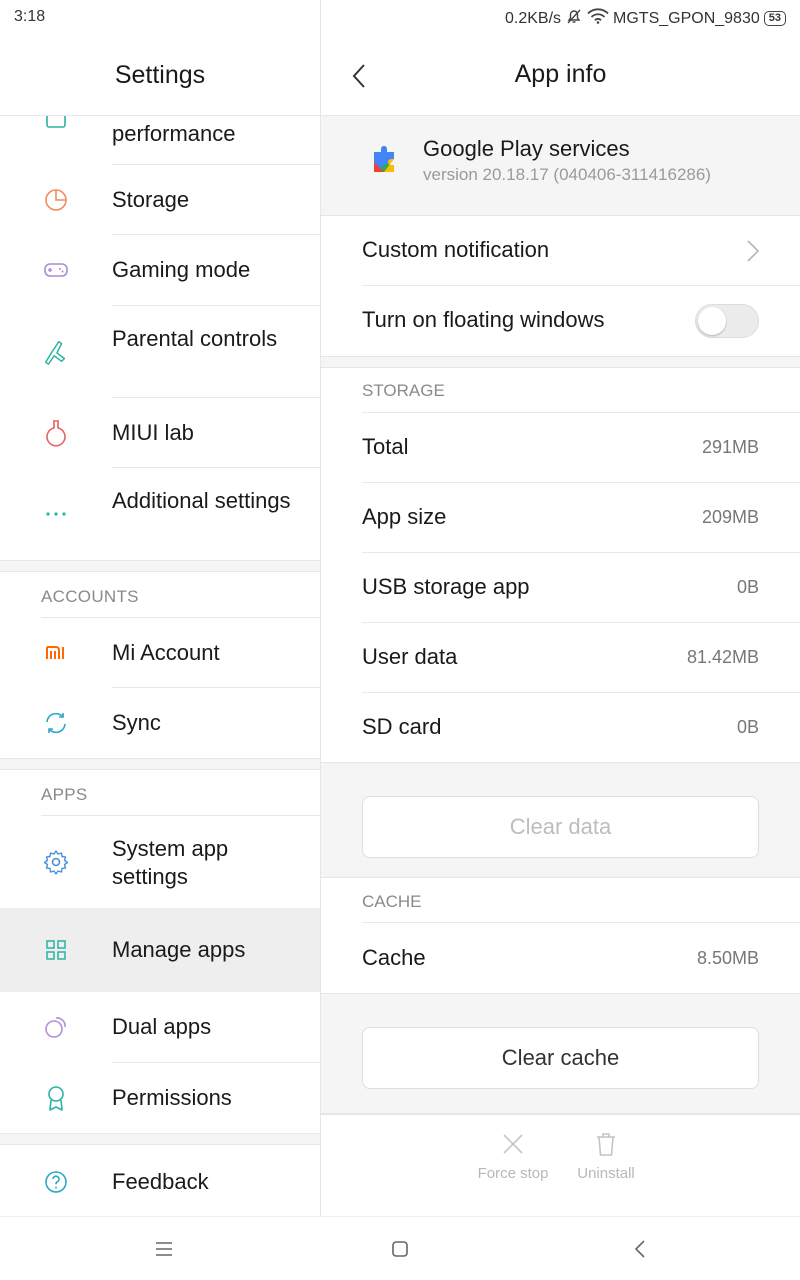 This screenshot has width=800, height=1280. I want to click on storage-label: SD card, so click(402, 726).